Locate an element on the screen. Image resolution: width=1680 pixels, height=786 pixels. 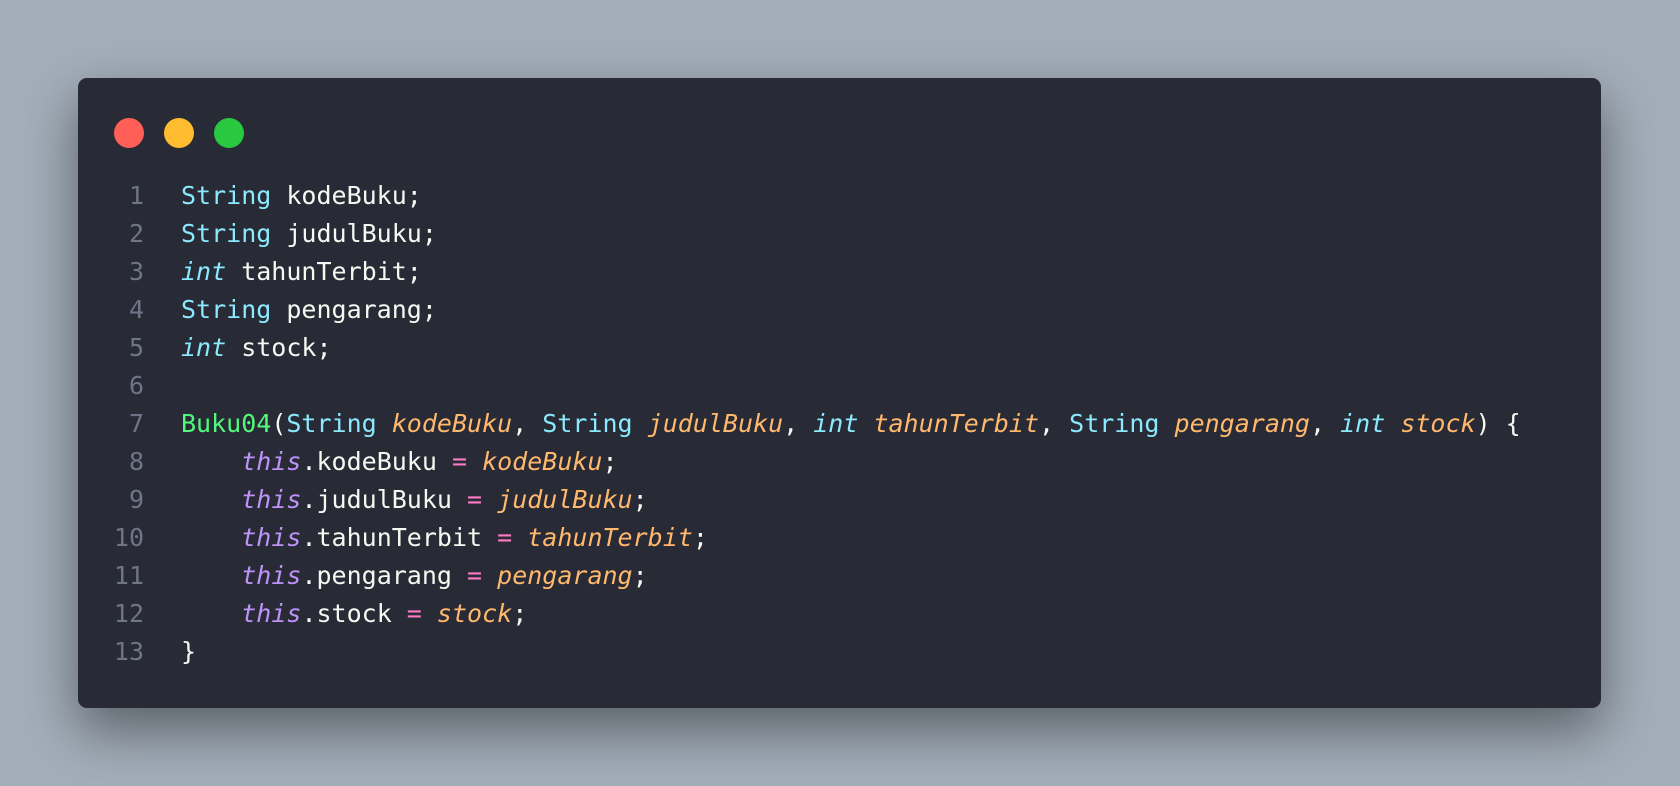
line-source: String kodeBuku; is located at coordinates (301, 196).